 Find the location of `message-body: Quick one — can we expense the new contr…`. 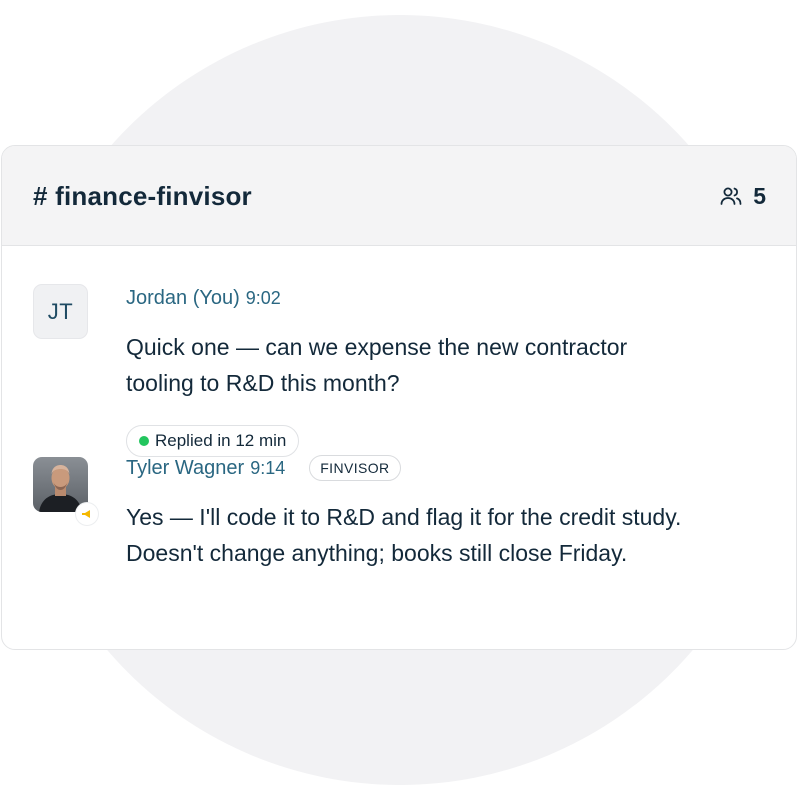

message-body: Quick one — can we expense the new contr… is located at coordinates (456, 365).